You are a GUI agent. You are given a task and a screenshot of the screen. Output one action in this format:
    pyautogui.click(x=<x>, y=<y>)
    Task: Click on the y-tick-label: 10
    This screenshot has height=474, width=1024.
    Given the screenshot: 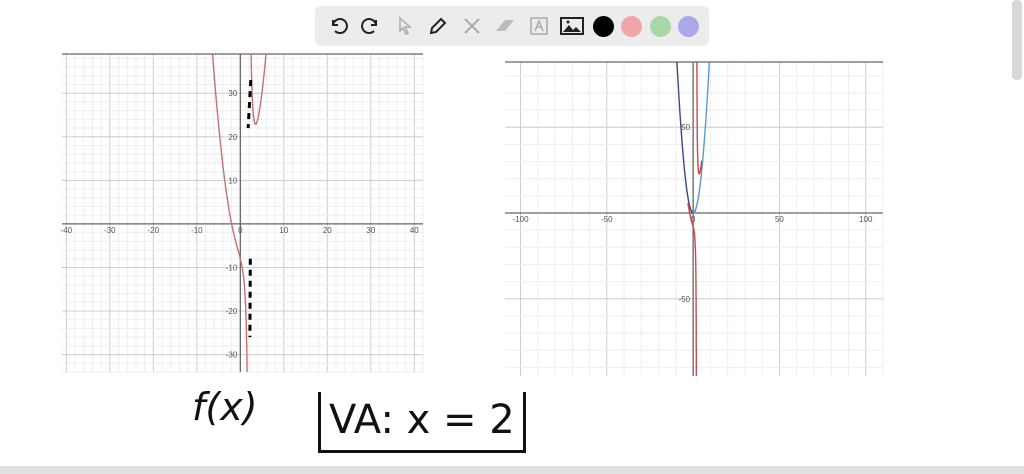 What is the action you would take?
    pyautogui.click(x=232, y=180)
    